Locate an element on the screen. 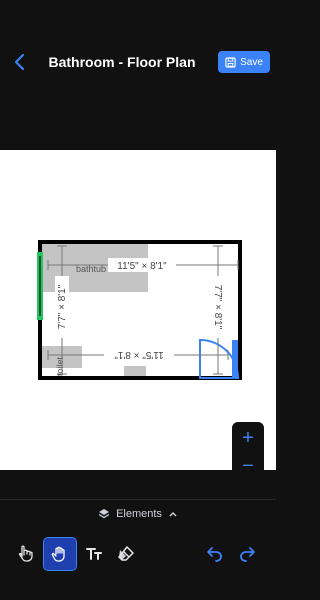 The width and height of the screenshot is (320, 600). back-button is located at coordinates (20, 62).